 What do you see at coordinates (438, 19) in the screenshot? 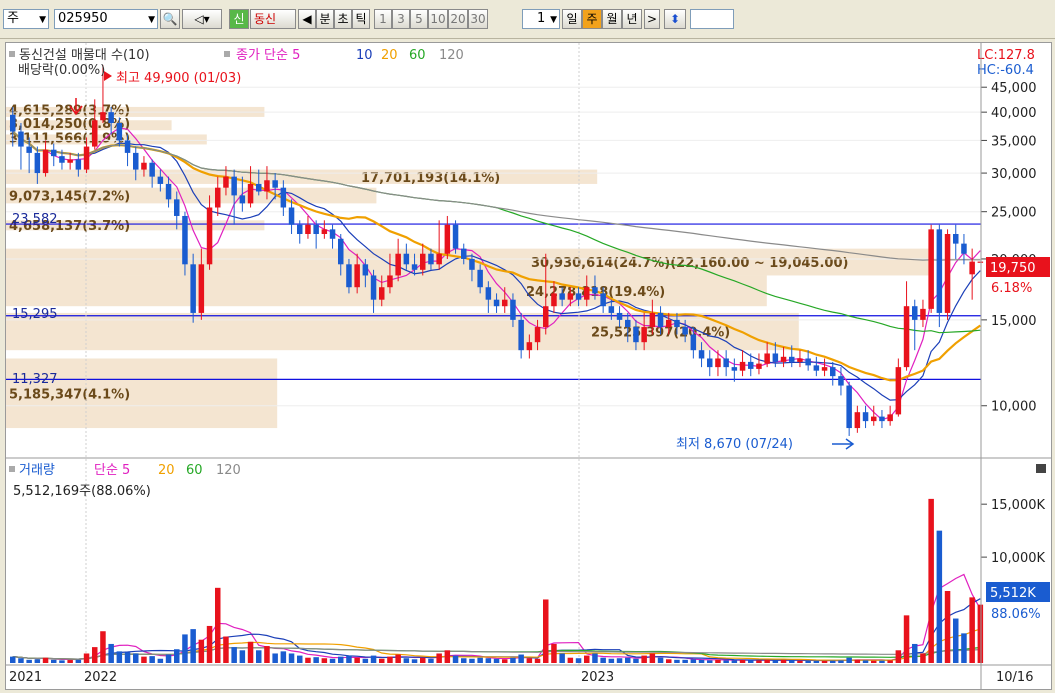
I see `period-10: 10` at bounding box center [438, 19].